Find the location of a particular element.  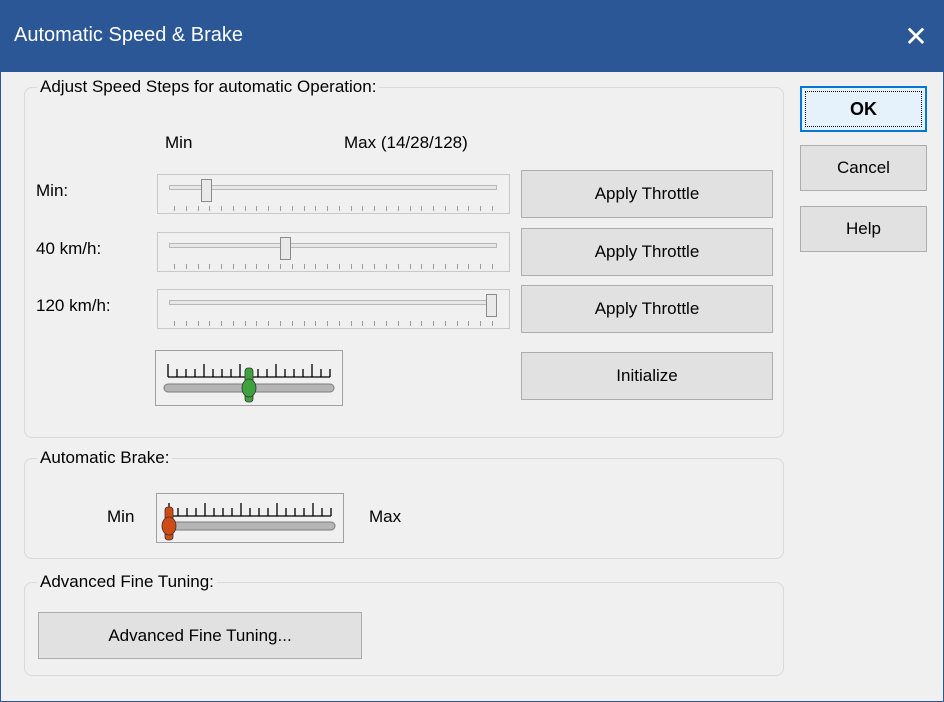

close-icon: ✕ is located at coordinates (915, 36).